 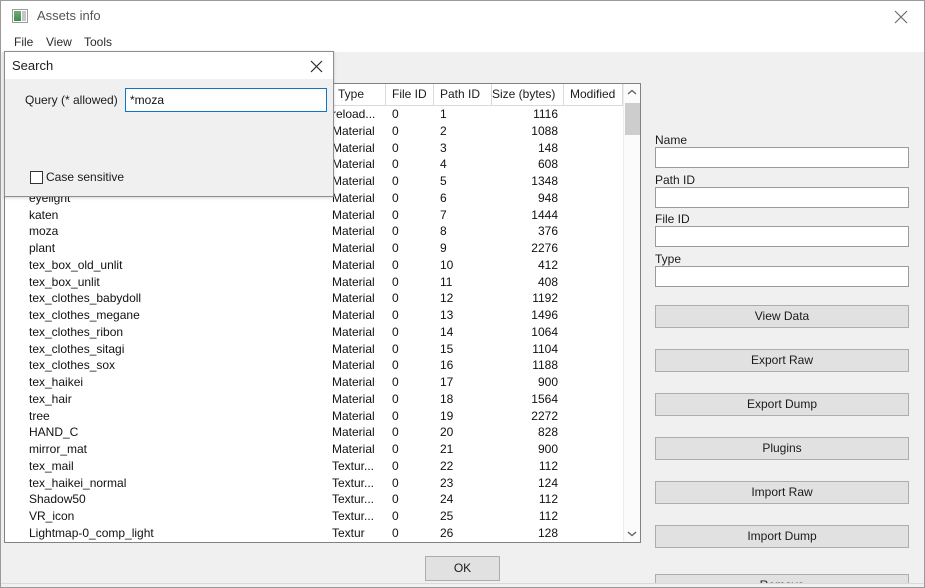 I want to click on cell-name: tex_clothes_sox, so click(x=72, y=365).